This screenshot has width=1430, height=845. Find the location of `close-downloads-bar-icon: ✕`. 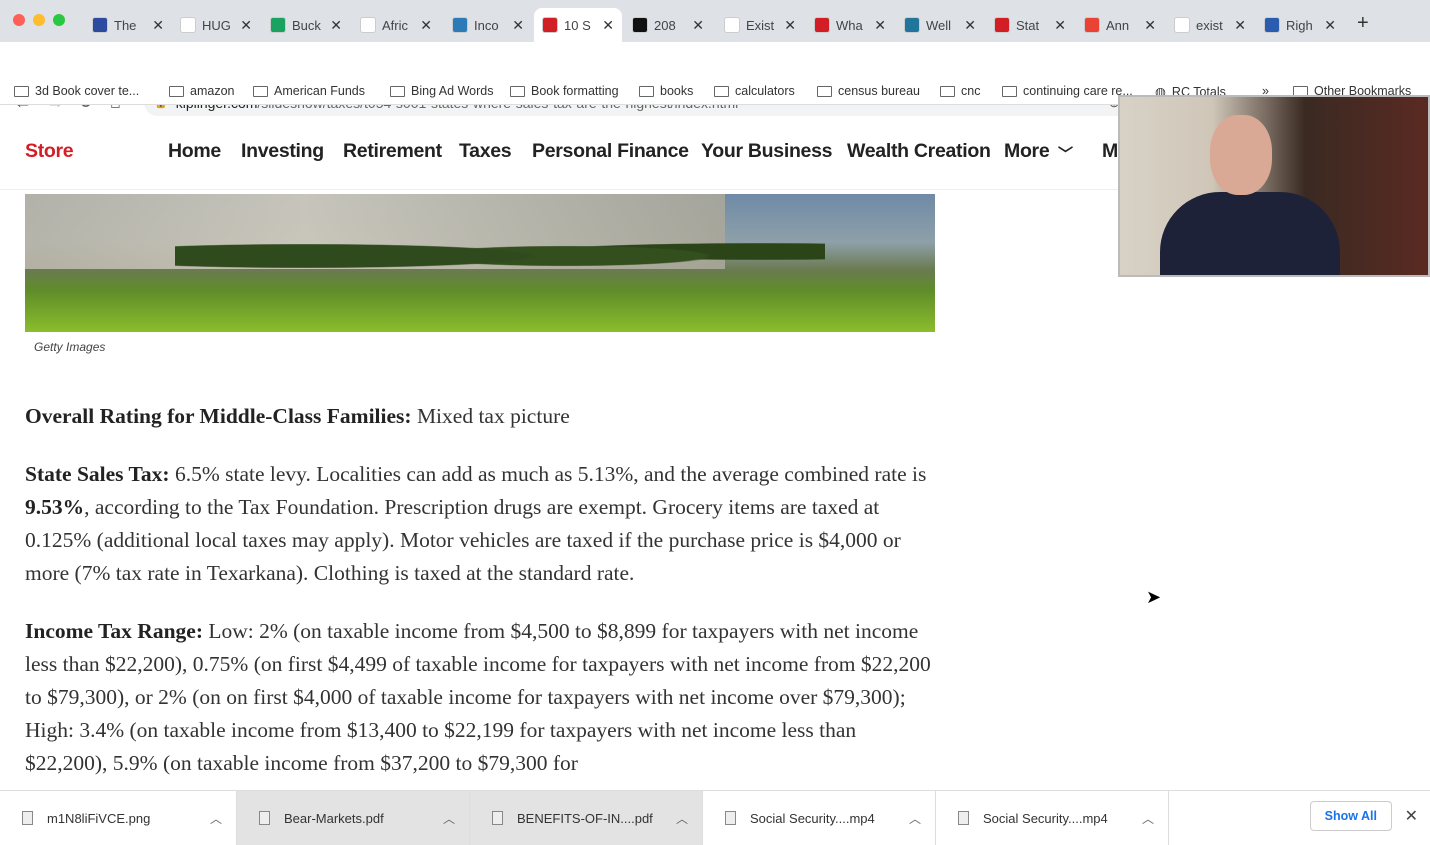

close-downloads-bar-icon: ✕ is located at coordinates (1411, 816).